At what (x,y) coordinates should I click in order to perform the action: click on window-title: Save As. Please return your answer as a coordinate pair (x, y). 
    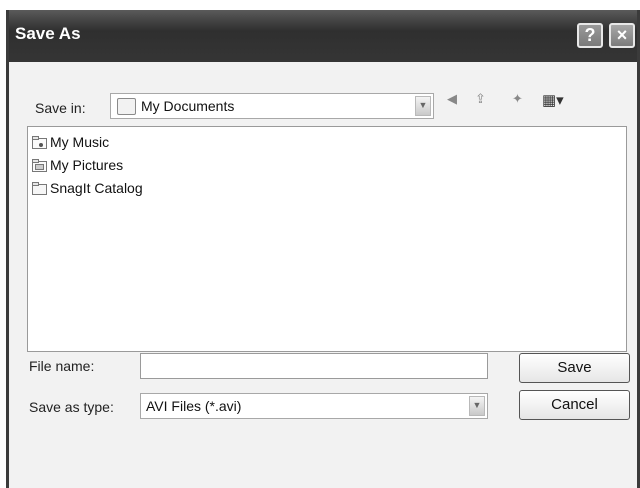
    Looking at the image, I should click on (48, 33).